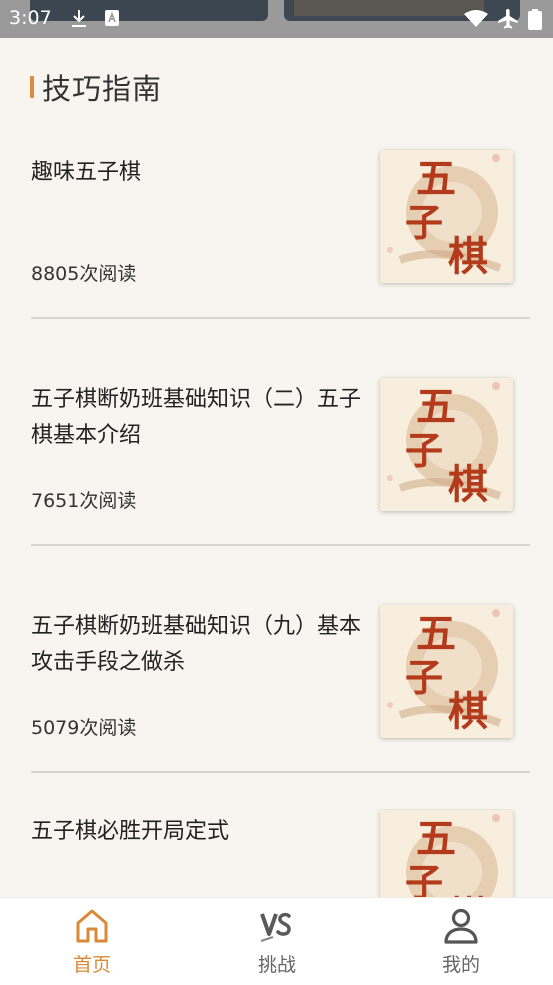 The image size is (553, 985). What do you see at coordinates (461, 926) in the screenshot?
I see `user-icon` at bounding box center [461, 926].